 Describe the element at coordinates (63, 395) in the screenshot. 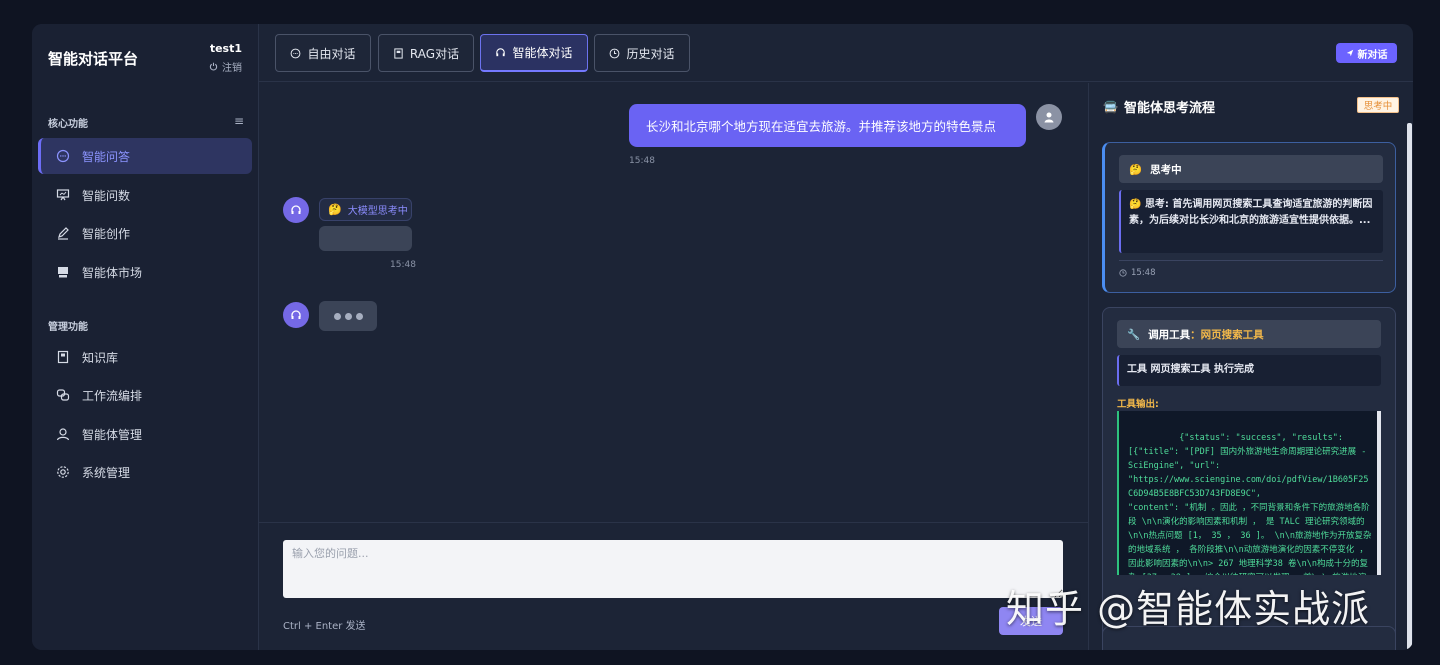

I see `link-icon` at that location.